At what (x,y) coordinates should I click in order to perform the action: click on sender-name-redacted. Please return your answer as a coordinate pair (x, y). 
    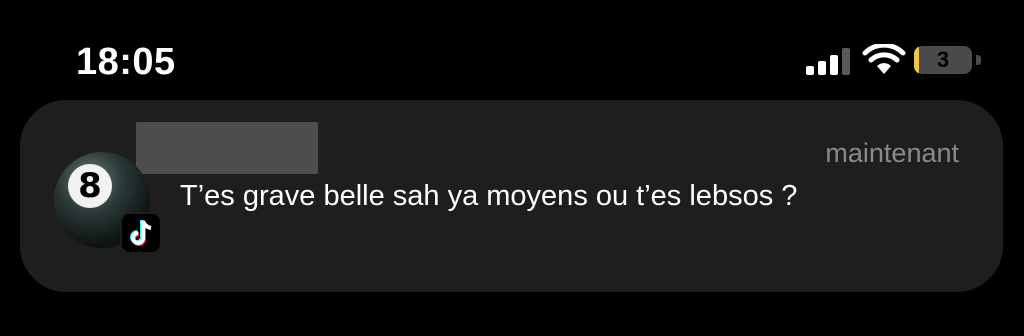
    Looking at the image, I should click on (227, 148).